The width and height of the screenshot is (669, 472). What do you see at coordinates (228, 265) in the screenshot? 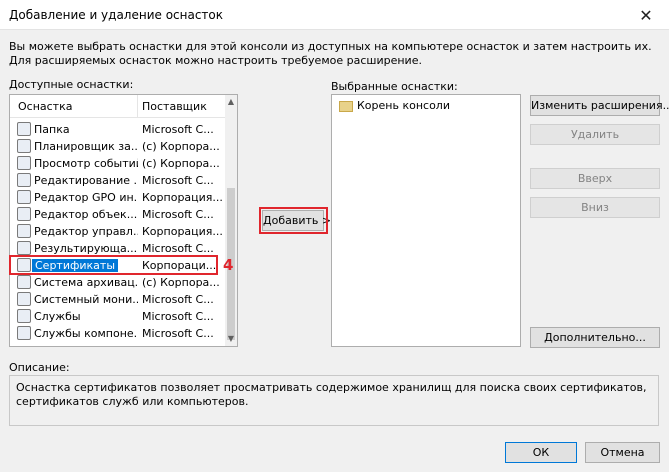
I see `step-4-label: 4` at bounding box center [228, 265].